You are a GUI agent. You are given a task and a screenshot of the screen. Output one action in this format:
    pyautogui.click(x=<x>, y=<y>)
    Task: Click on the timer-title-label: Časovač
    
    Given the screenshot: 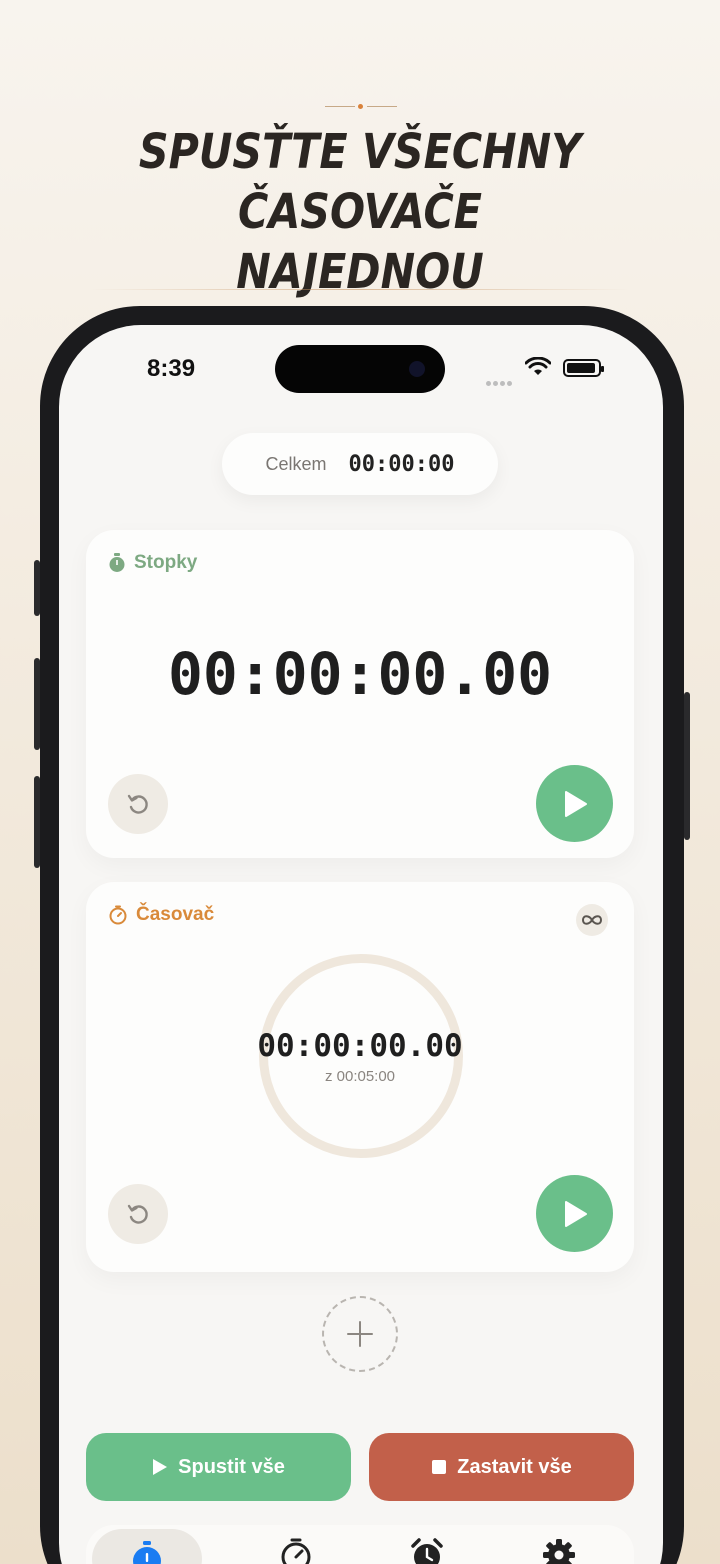 What is the action you would take?
    pyautogui.click(x=175, y=914)
    